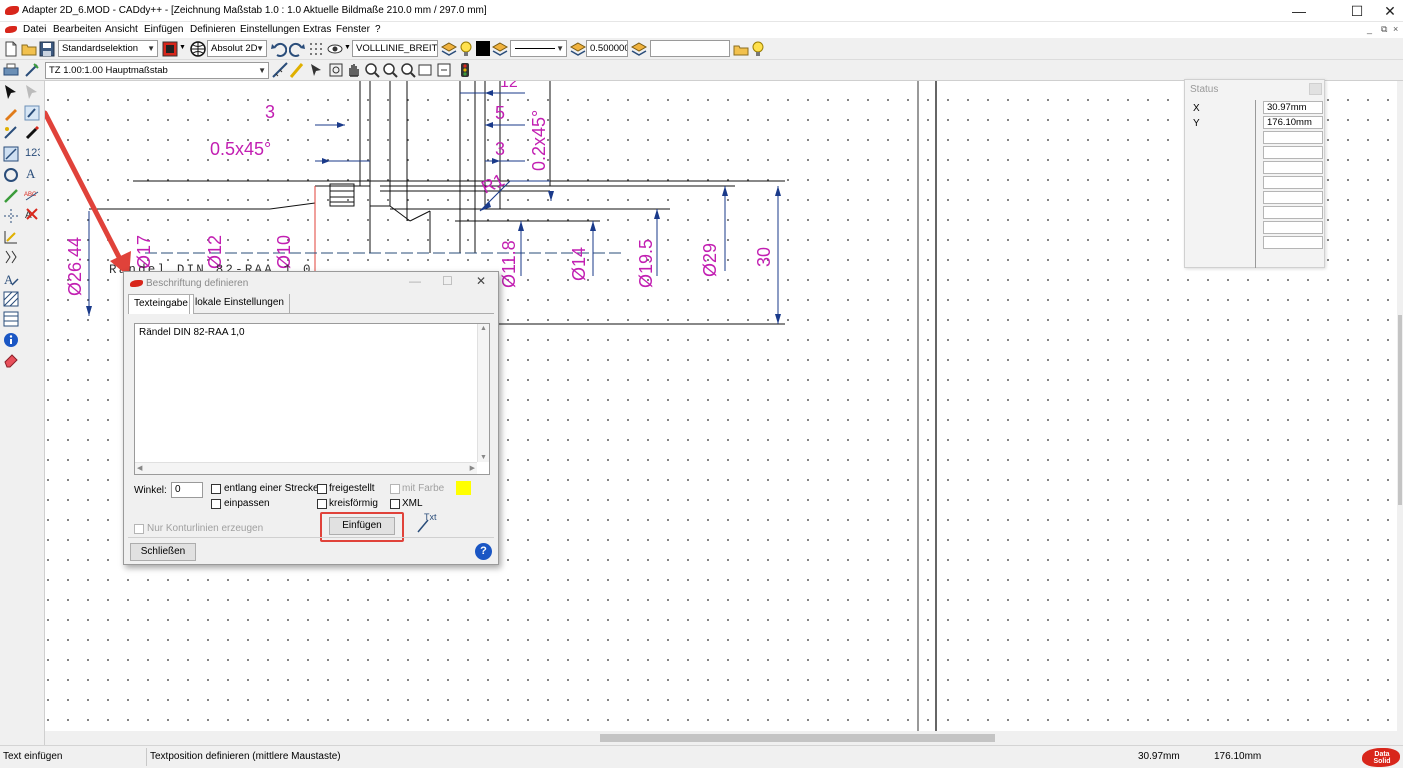 The image size is (1403, 768). I want to click on tab-texteingabe: Texteingabe, so click(161, 304).